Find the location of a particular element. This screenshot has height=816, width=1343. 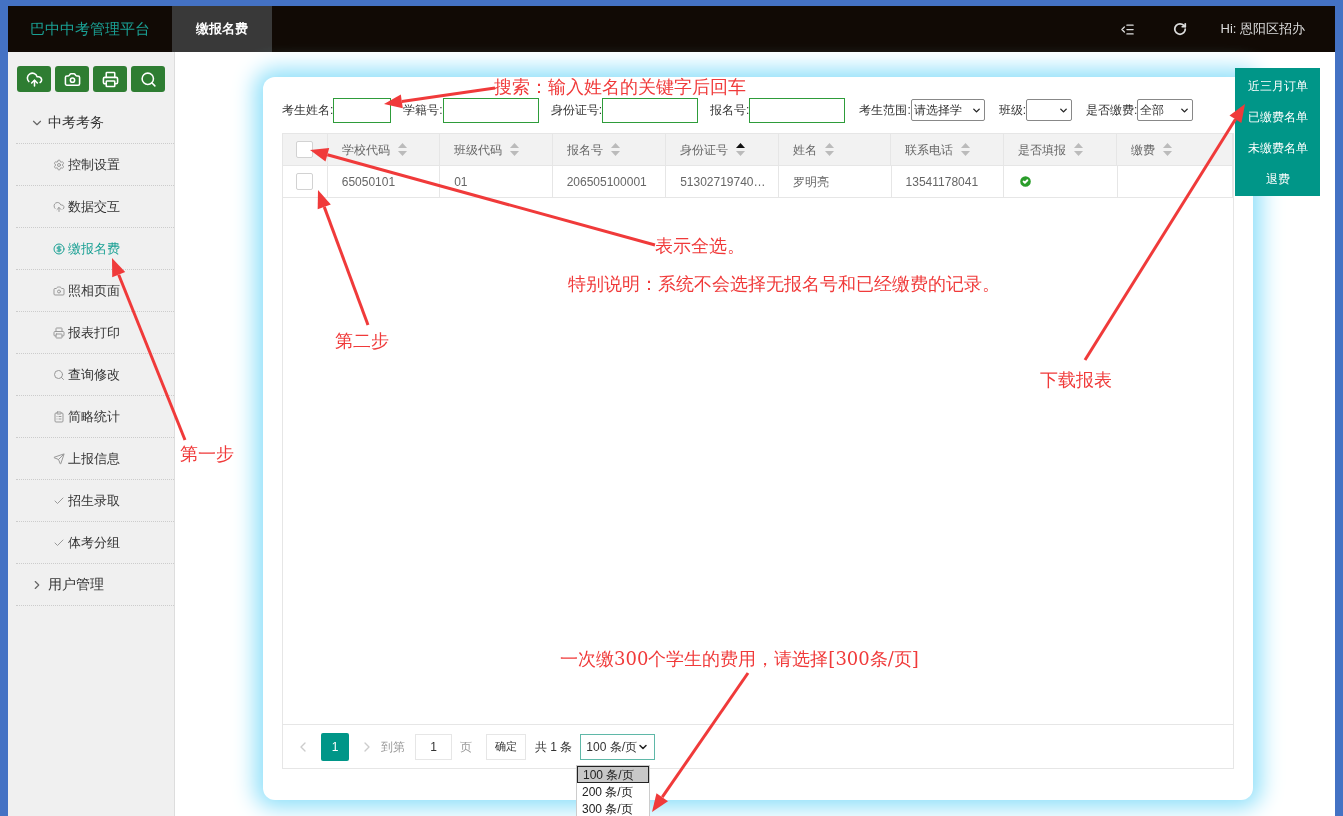

nav-group: 用户管理 is located at coordinates (95, 585).